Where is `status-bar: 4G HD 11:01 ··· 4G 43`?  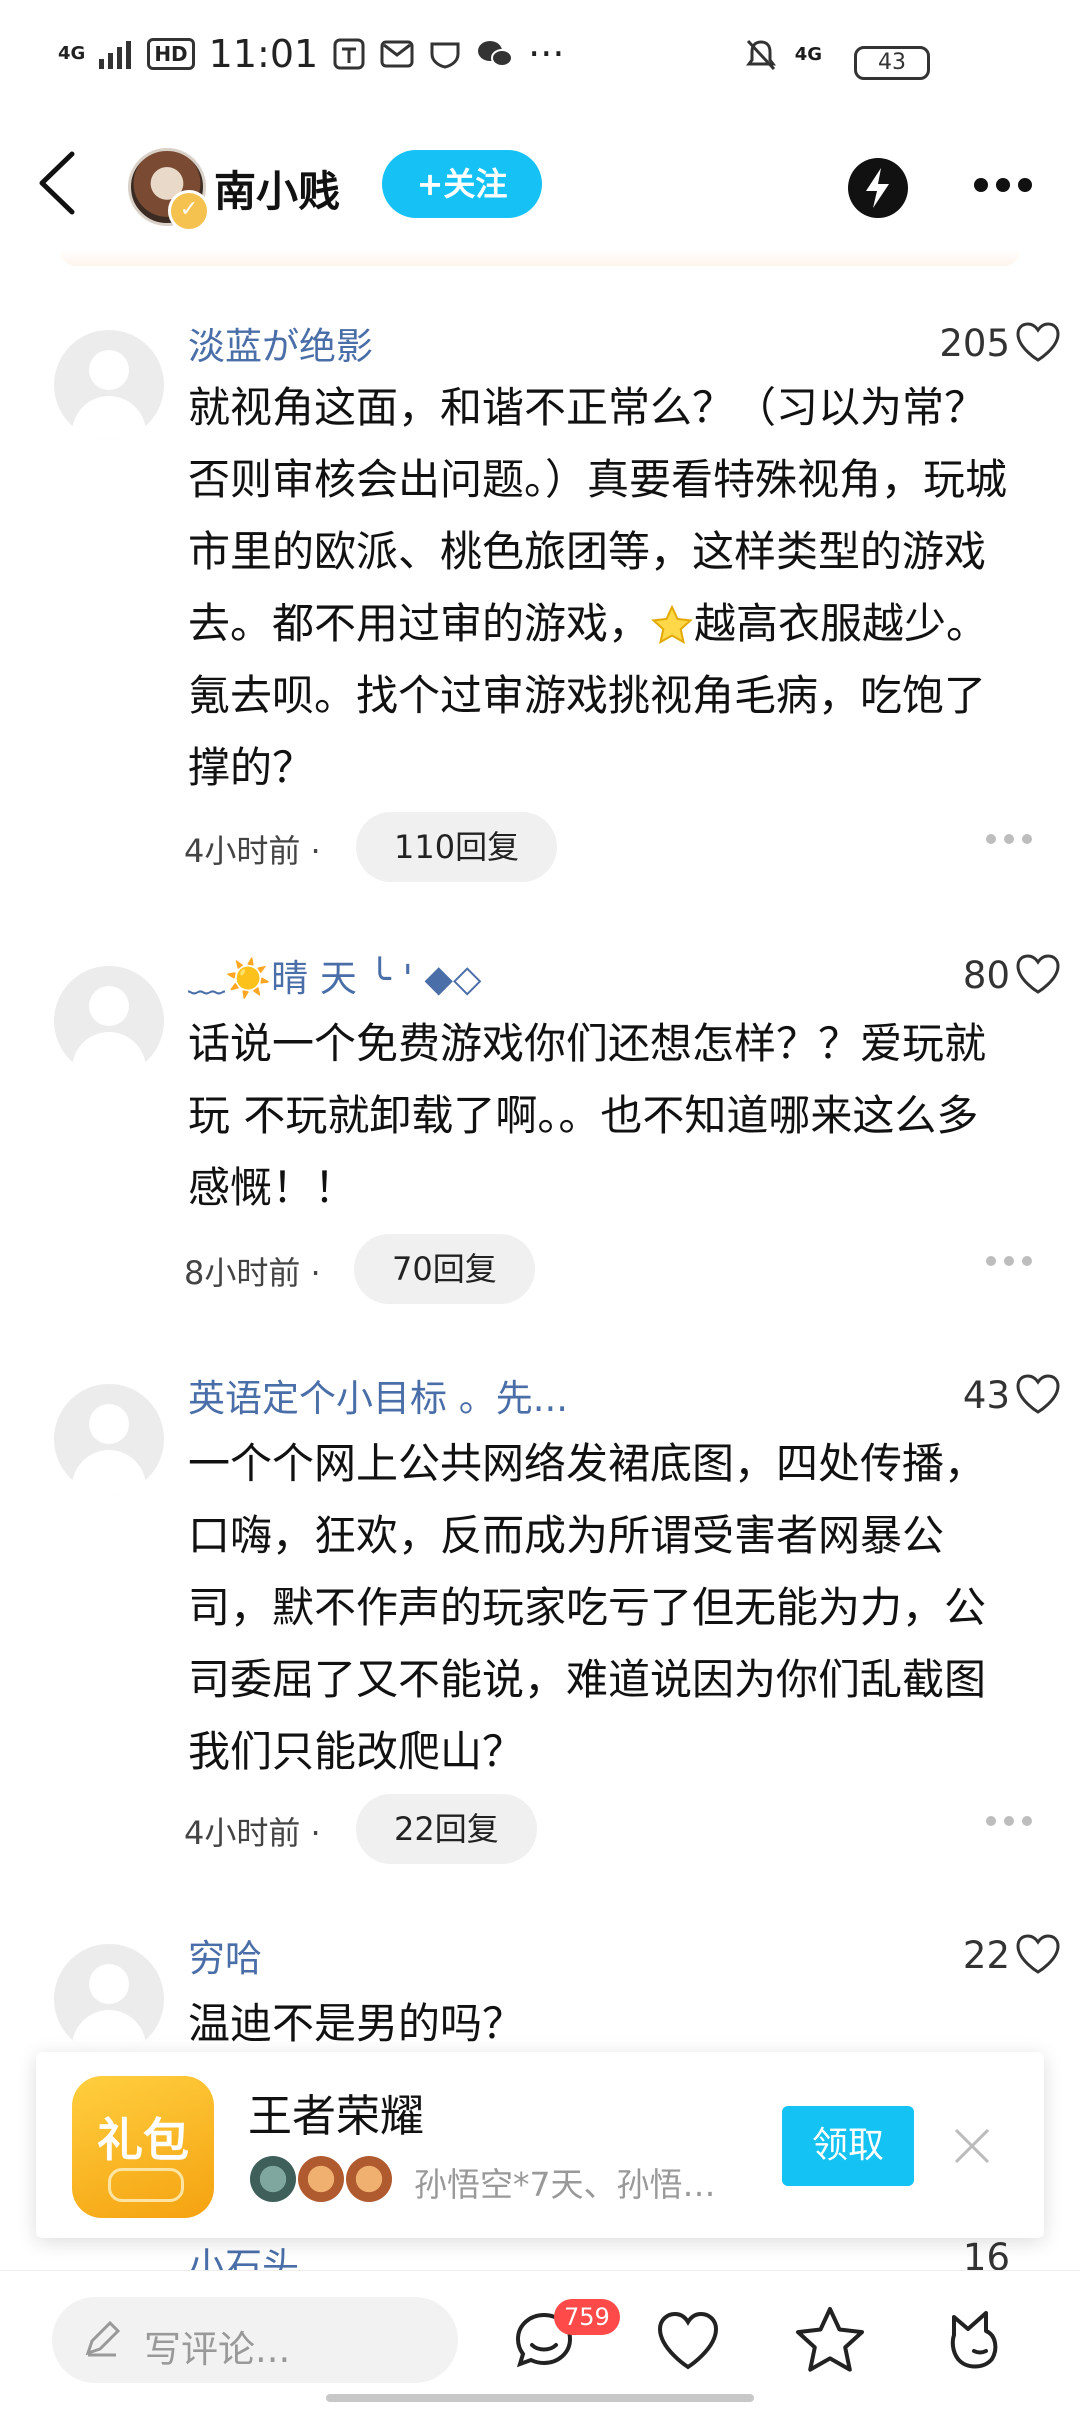 status-bar: 4G HD 11:01 ··· 4G 43 is located at coordinates (540, 60).